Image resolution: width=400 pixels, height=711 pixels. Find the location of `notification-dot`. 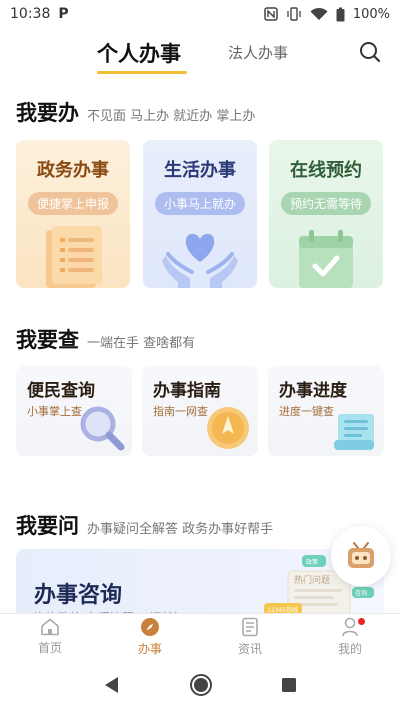

notification-dot is located at coordinates (361, 621).